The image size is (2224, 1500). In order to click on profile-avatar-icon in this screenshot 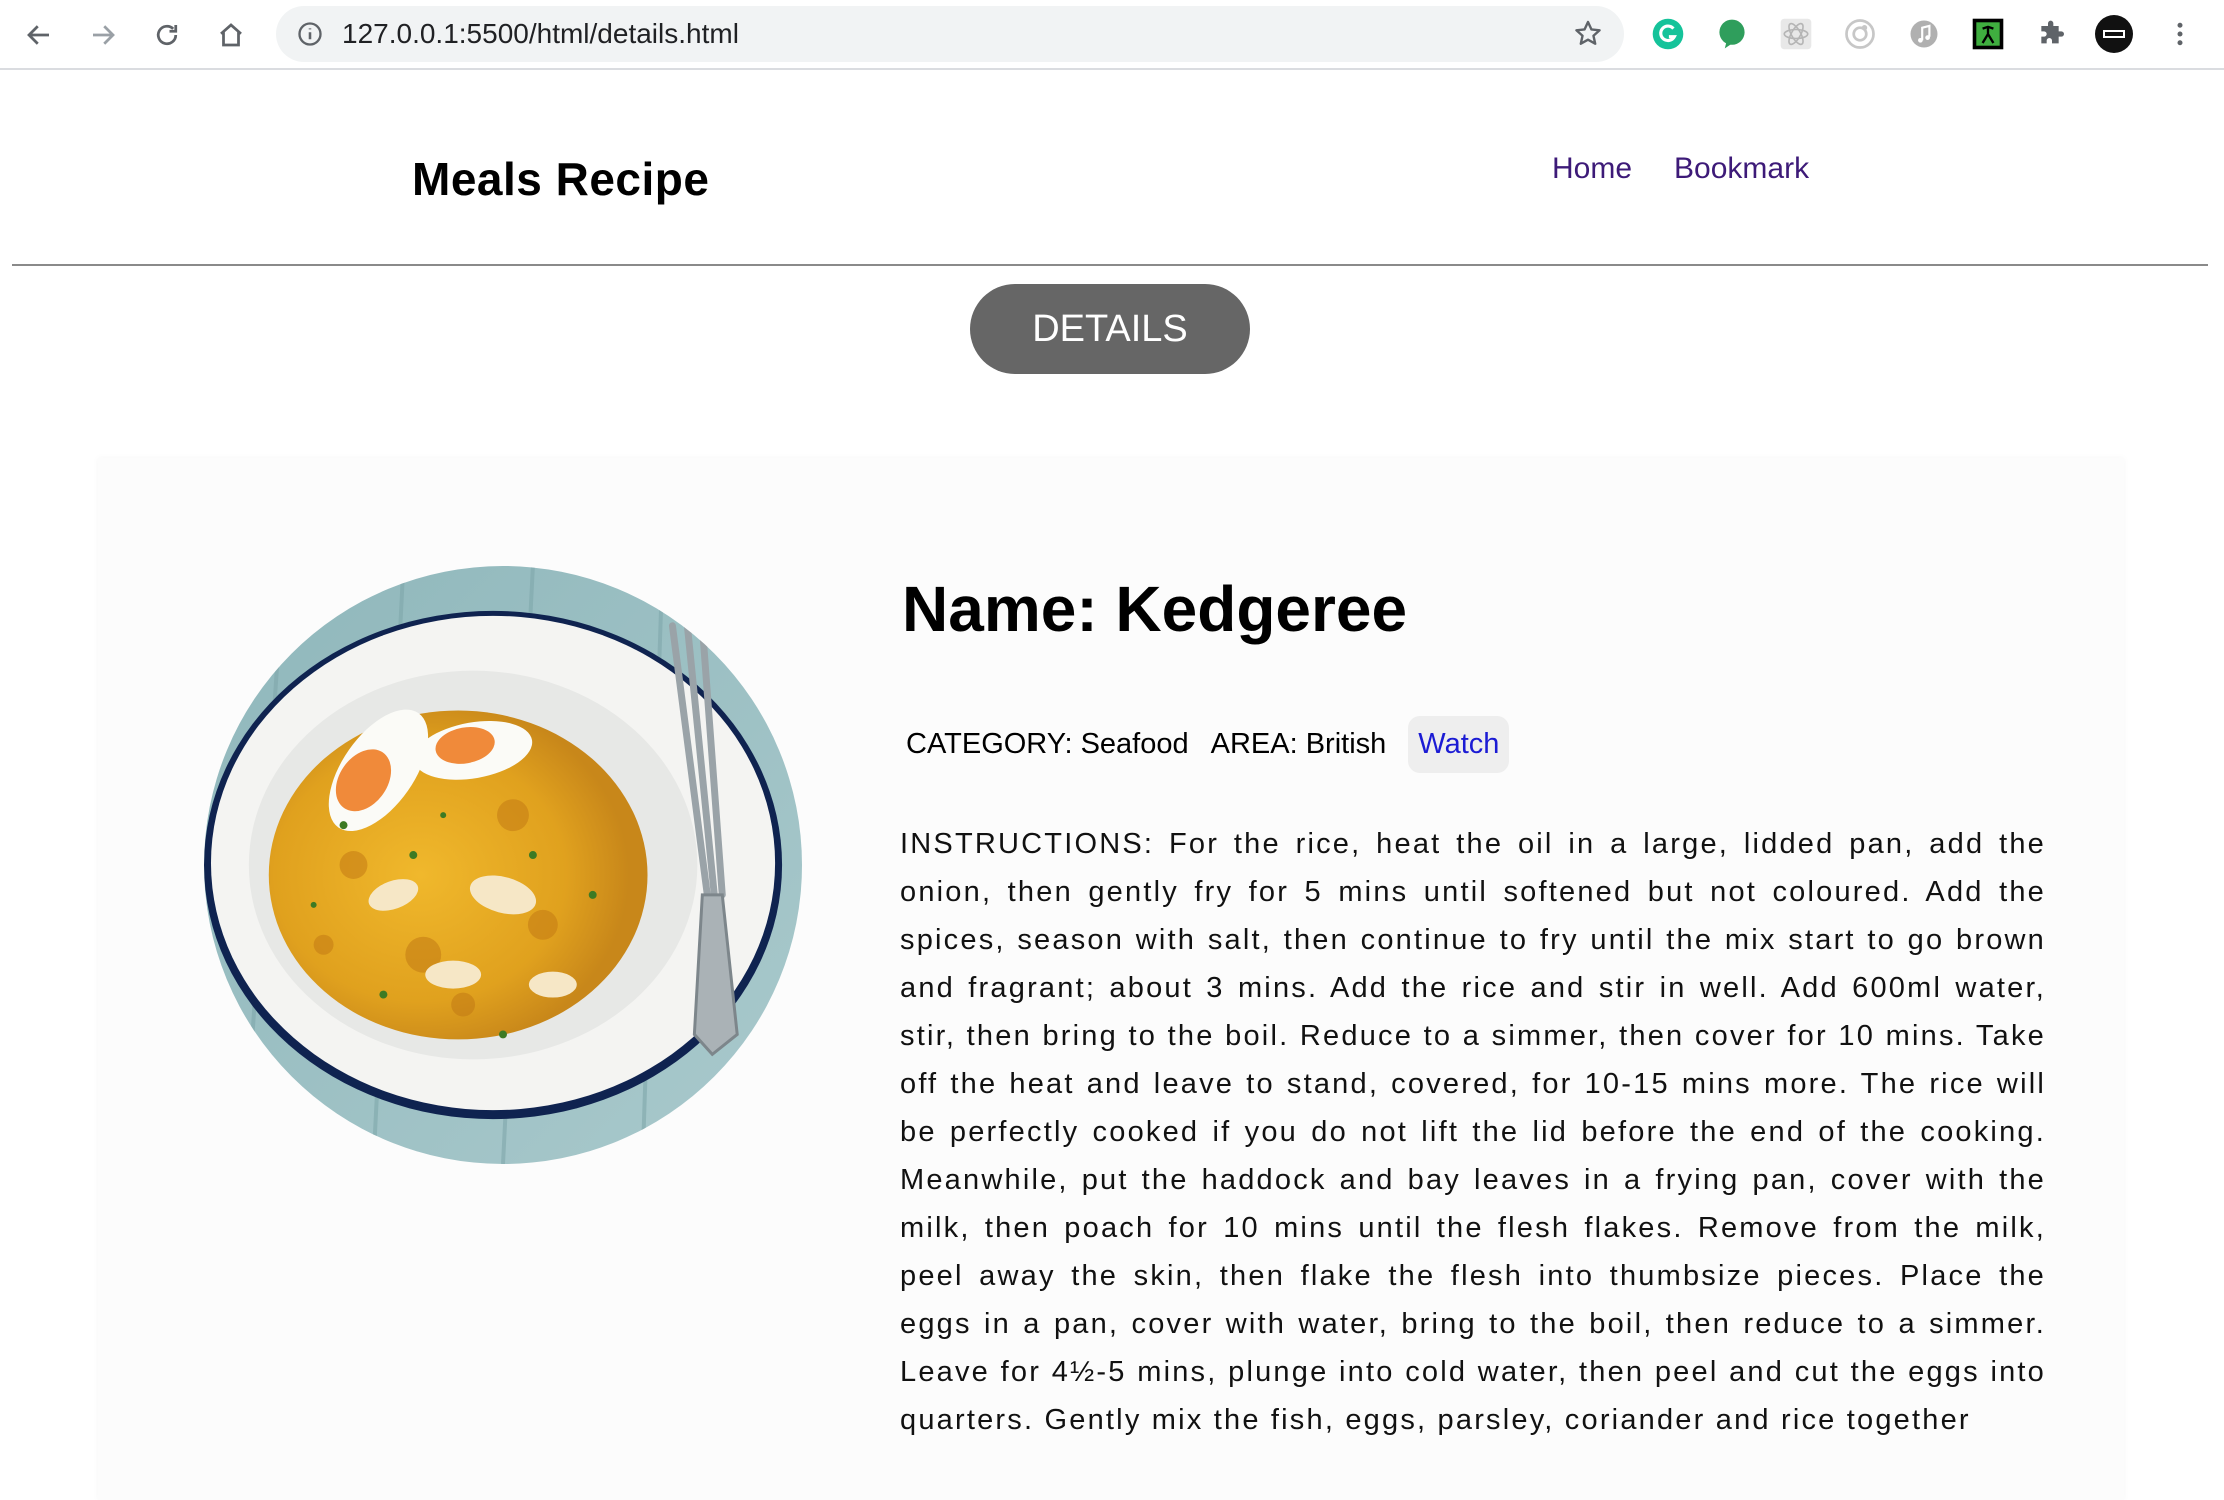, I will do `click(2114, 34)`.